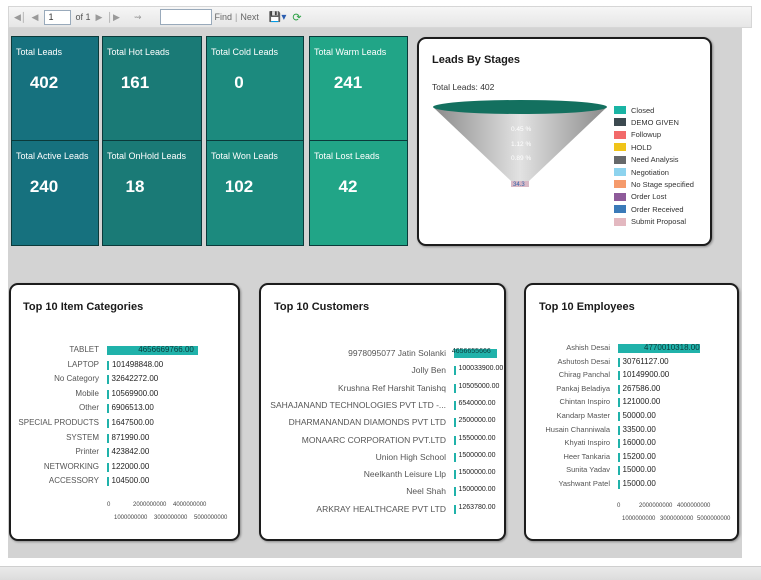 The image size is (761, 580). Describe the element at coordinates (255, 193) in the screenshot. I see `kpi-tile-total-won-leads: Total Won Leads 102` at that location.